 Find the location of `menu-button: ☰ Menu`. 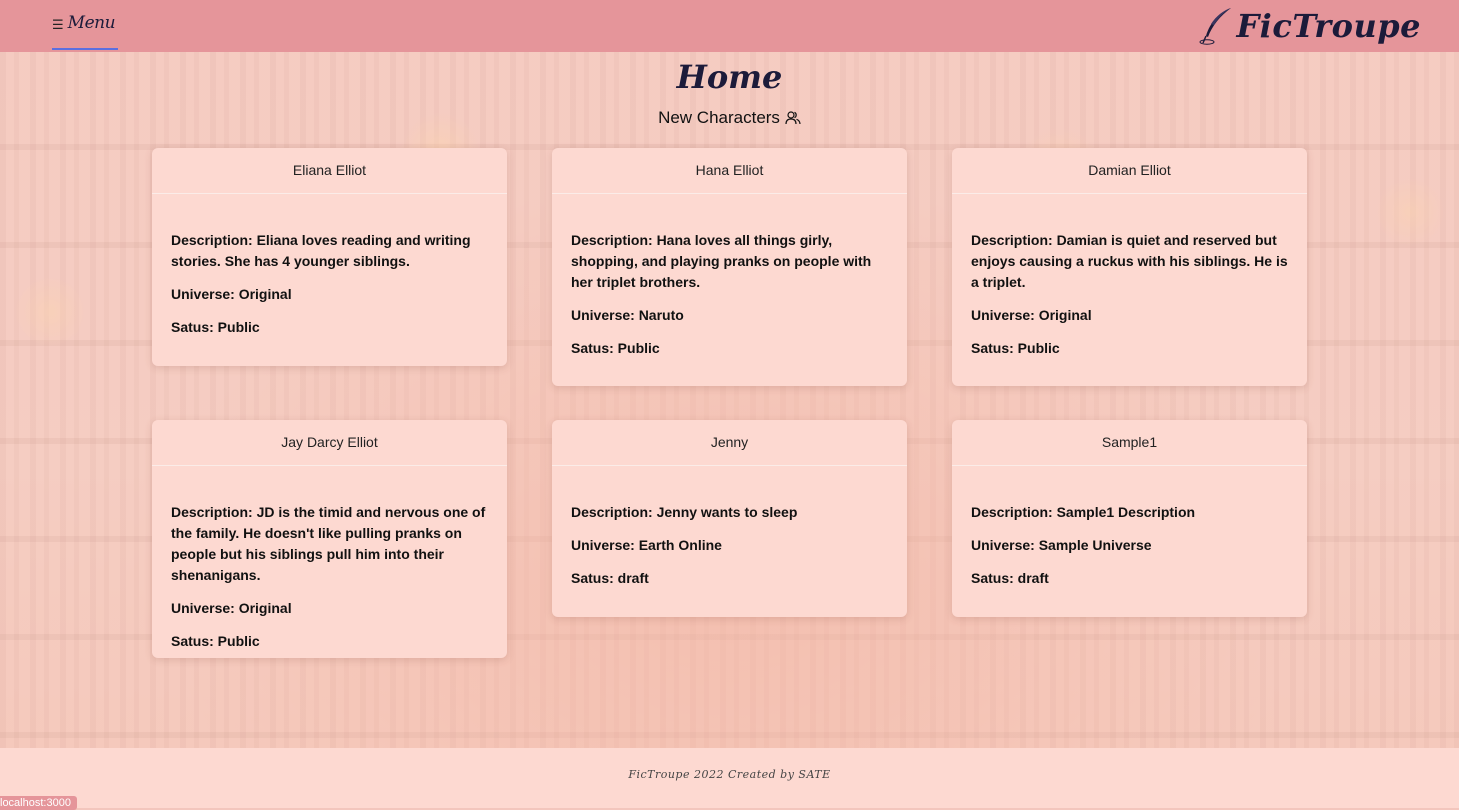

menu-button: ☰ Menu is located at coordinates (85, 30).